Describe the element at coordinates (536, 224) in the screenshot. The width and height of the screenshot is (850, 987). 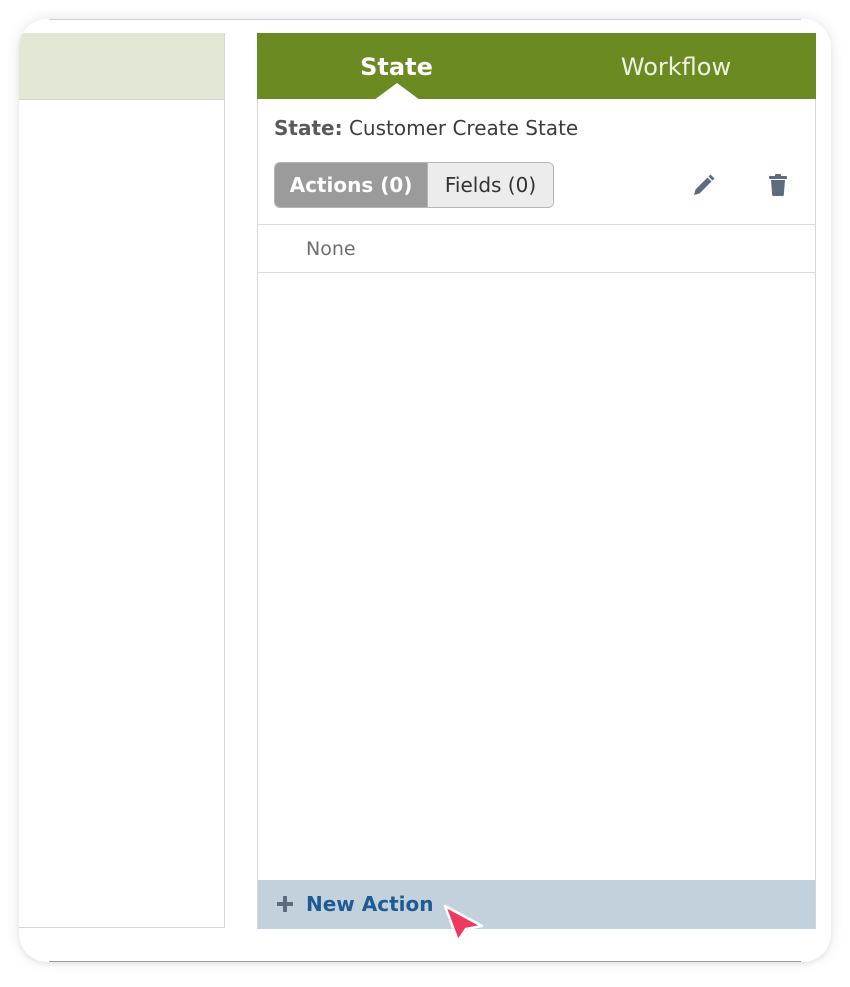
I see `list-divider-top` at that location.